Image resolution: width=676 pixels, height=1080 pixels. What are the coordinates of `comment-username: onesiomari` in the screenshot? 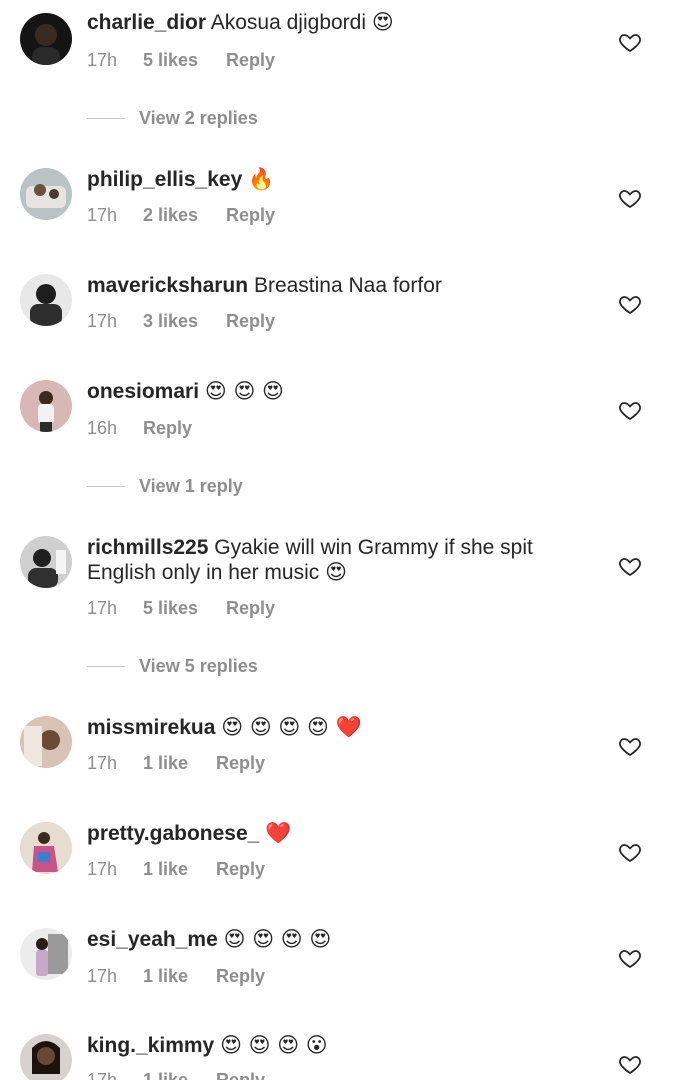 It's located at (143, 391).